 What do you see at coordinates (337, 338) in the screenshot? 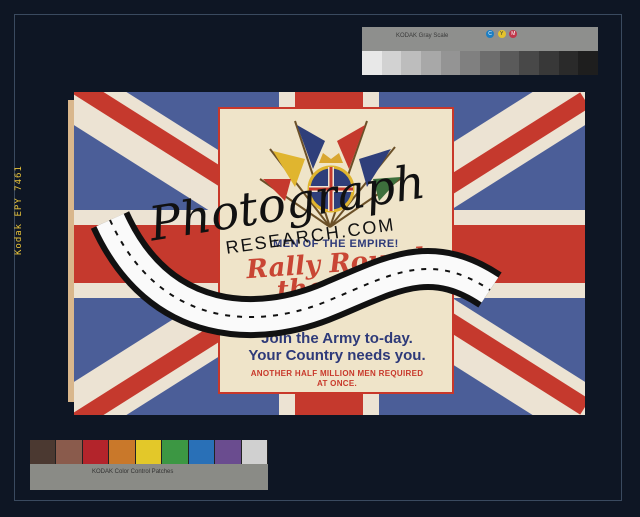
I see `join-line-1: Join the Army to-day.` at bounding box center [337, 338].